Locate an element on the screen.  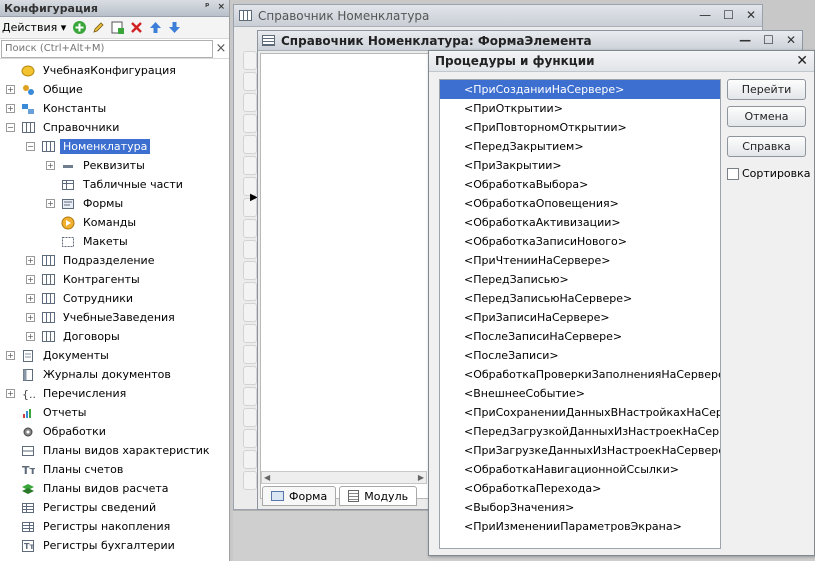
help-button: Справка is located at coordinates (766, 146).